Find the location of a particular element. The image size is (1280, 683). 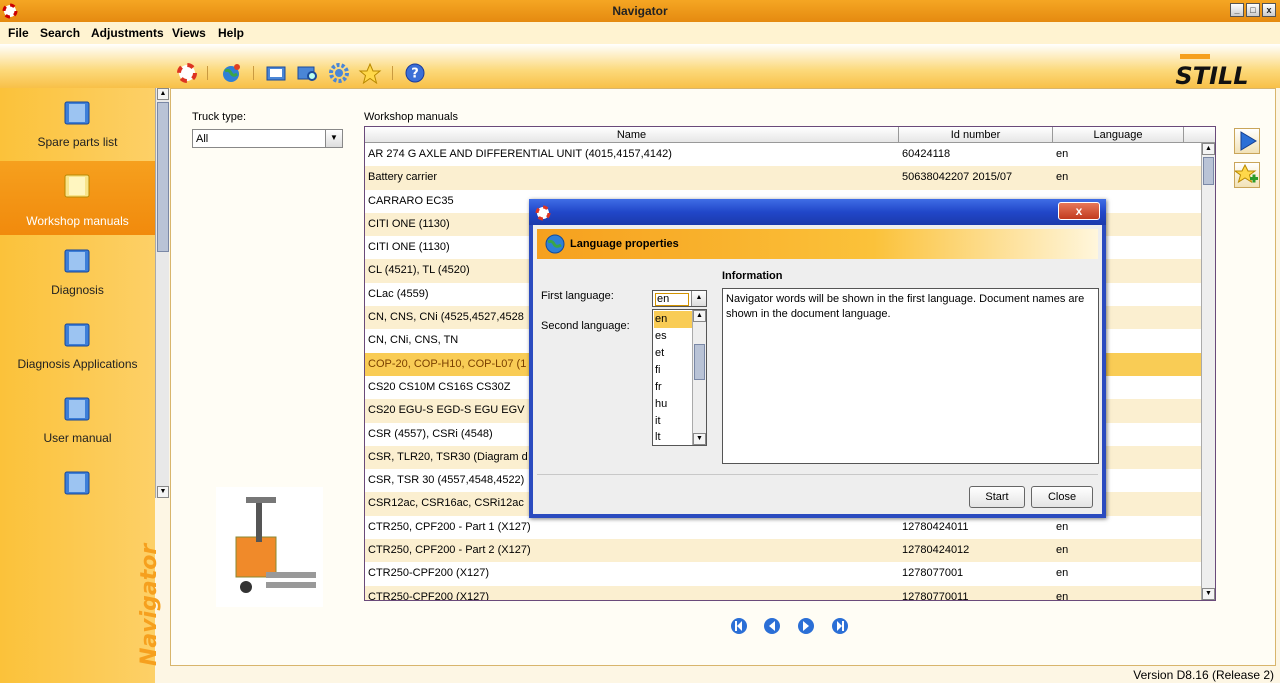

window-title: Navigator is located at coordinates (640, 11).